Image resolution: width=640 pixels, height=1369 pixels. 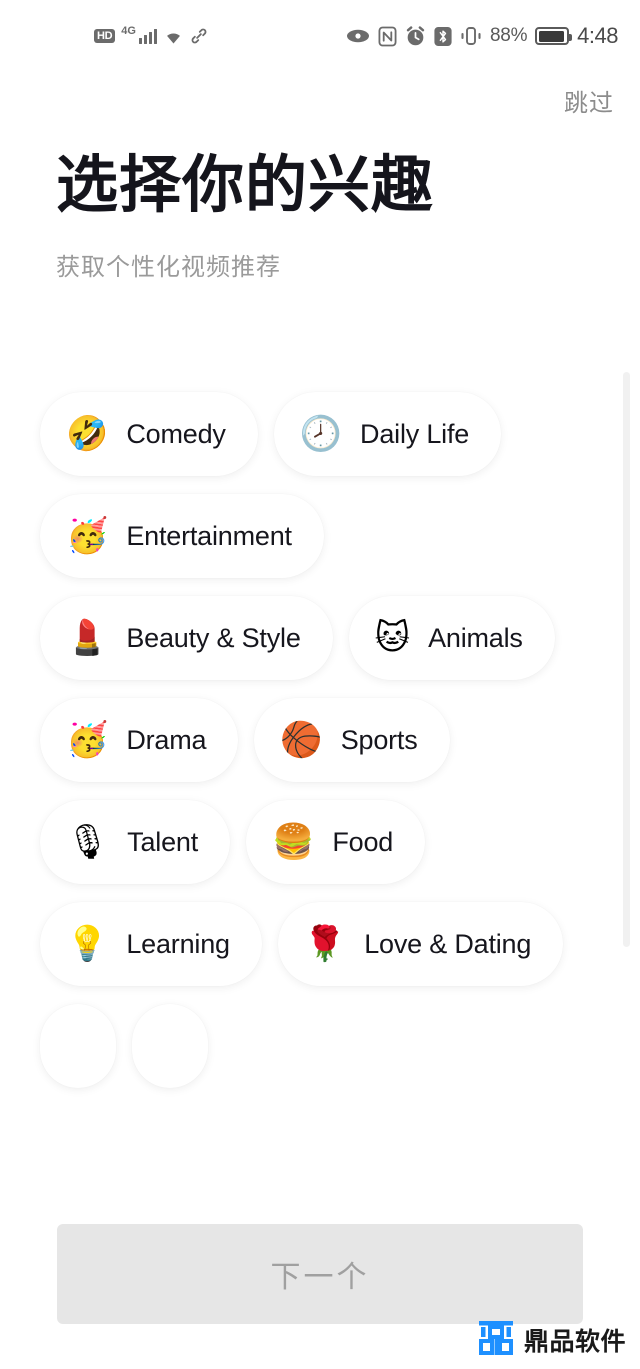 I want to click on interest-chip-label: Daily Life, so click(x=415, y=433).